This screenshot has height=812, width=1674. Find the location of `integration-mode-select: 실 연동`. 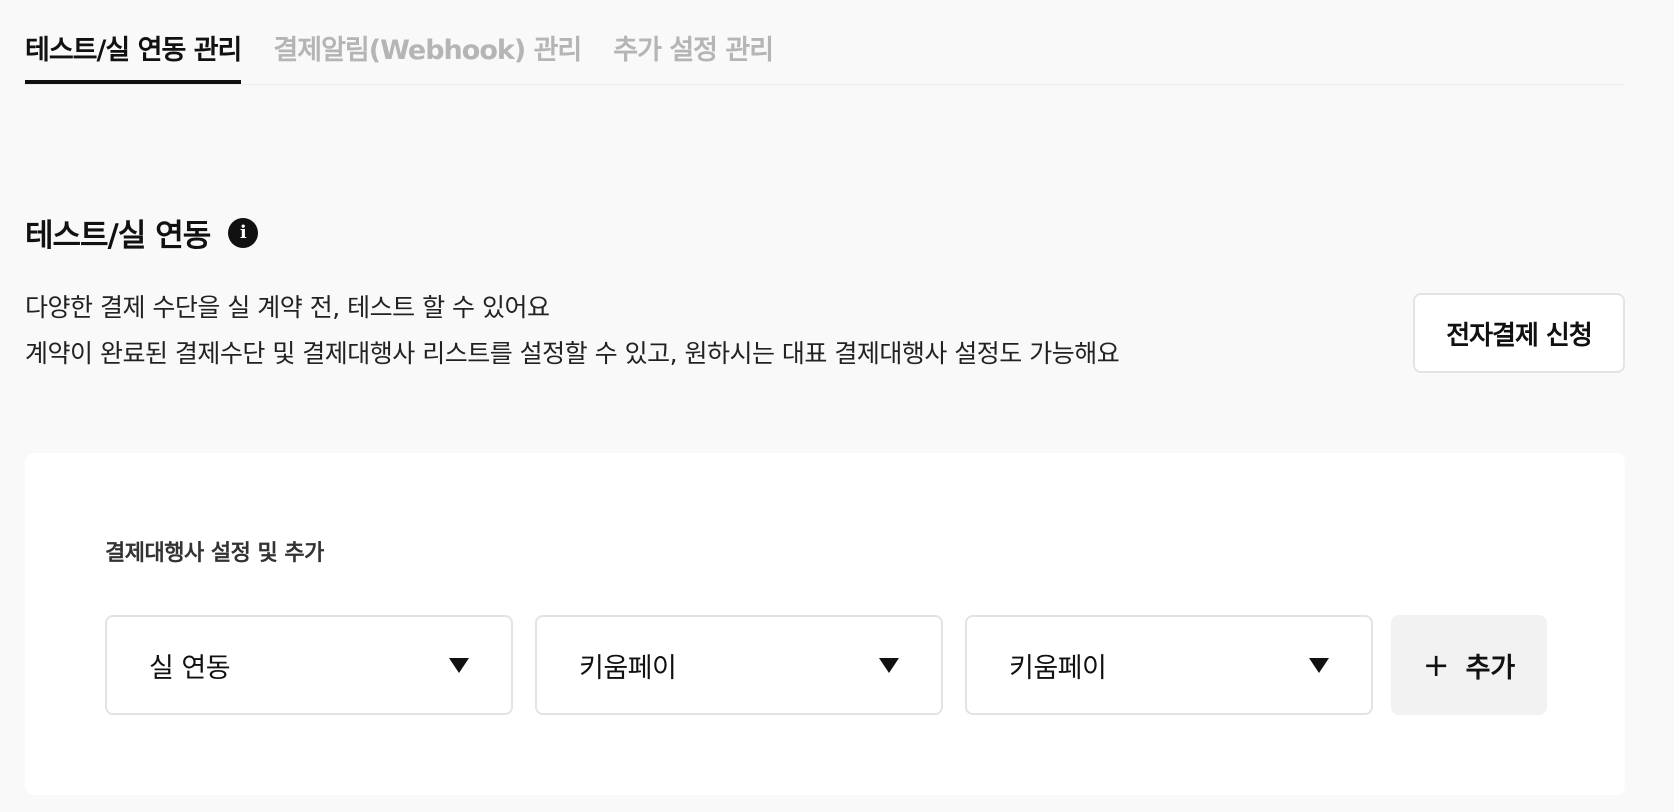

integration-mode-select: 실 연동 is located at coordinates (309, 665).